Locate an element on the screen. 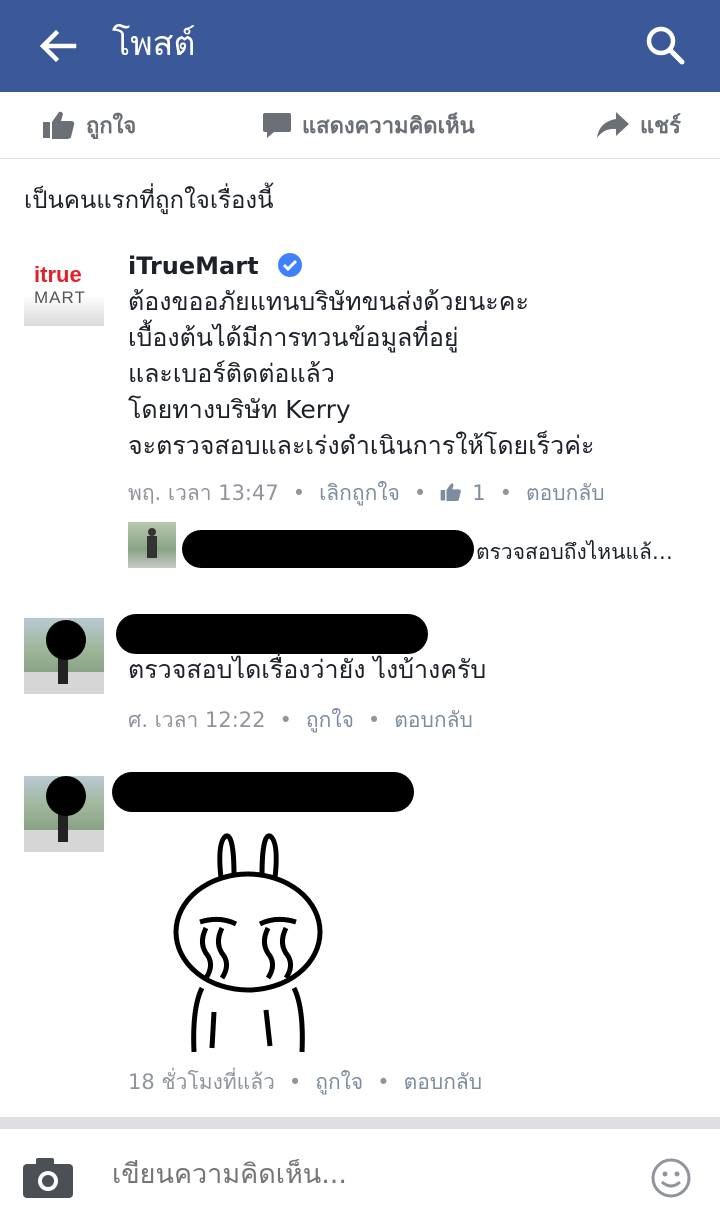 The height and width of the screenshot is (1226, 720). comment-composer is located at coordinates (360, 1177).